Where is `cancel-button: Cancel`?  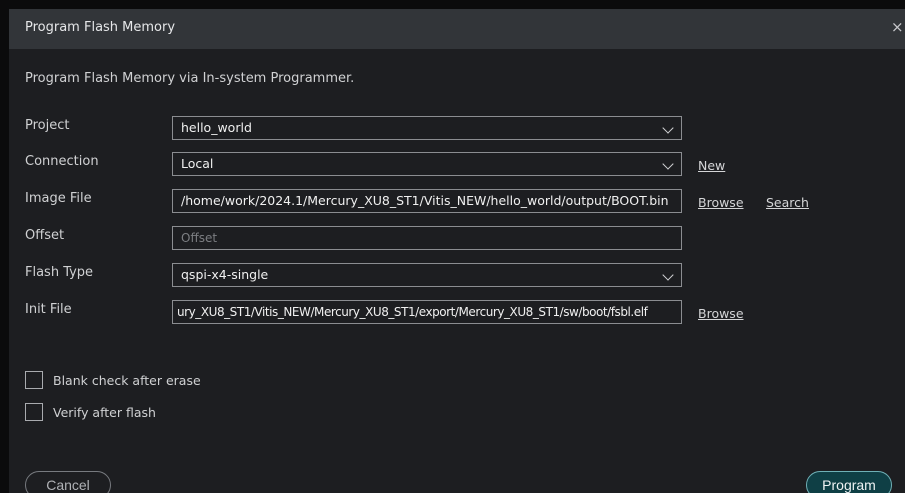 cancel-button: Cancel is located at coordinates (68, 482).